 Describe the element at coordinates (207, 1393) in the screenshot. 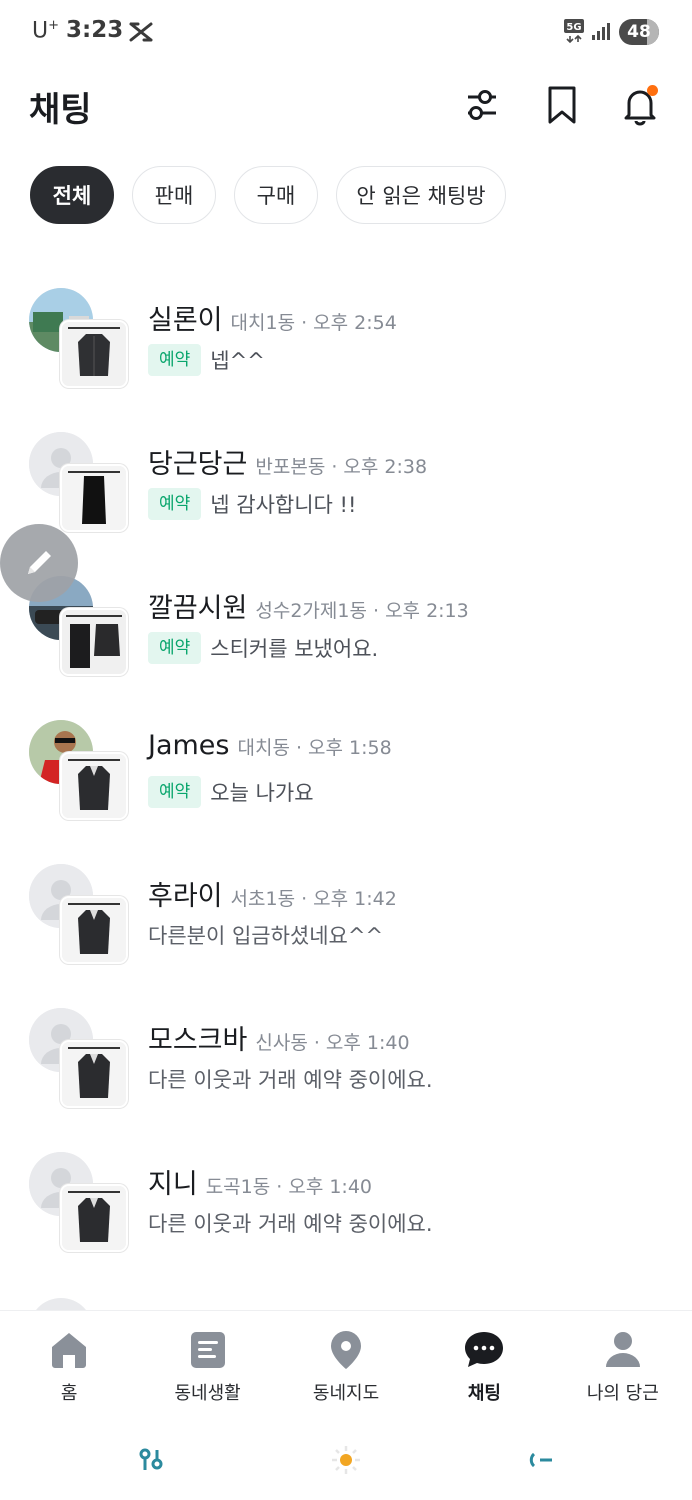

I see `nav-label: 동네생활` at that location.